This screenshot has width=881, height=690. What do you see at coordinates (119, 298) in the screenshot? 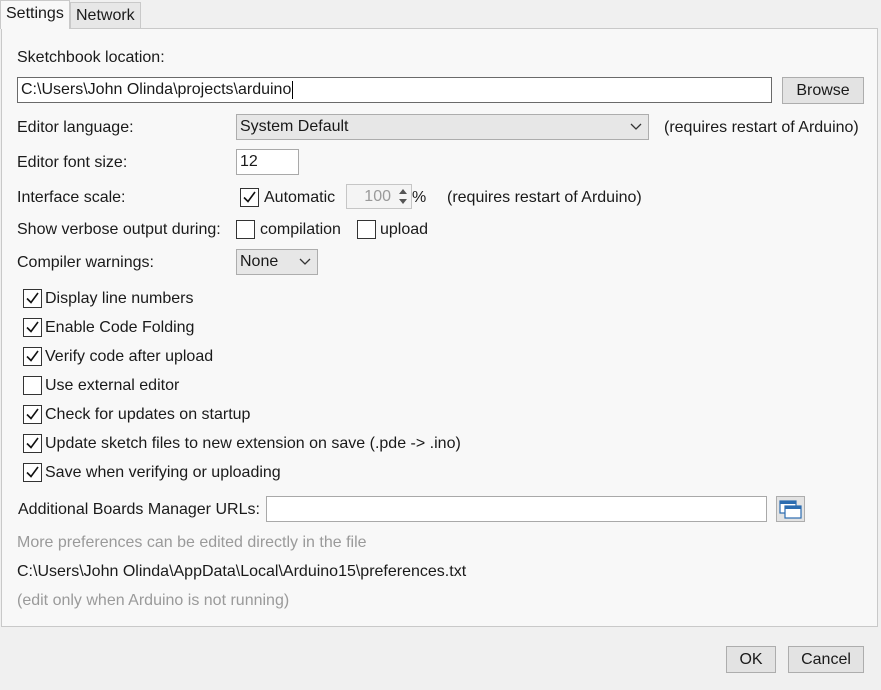
I see `display-line-numbers-label: Display line numbers` at bounding box center [119, 298].